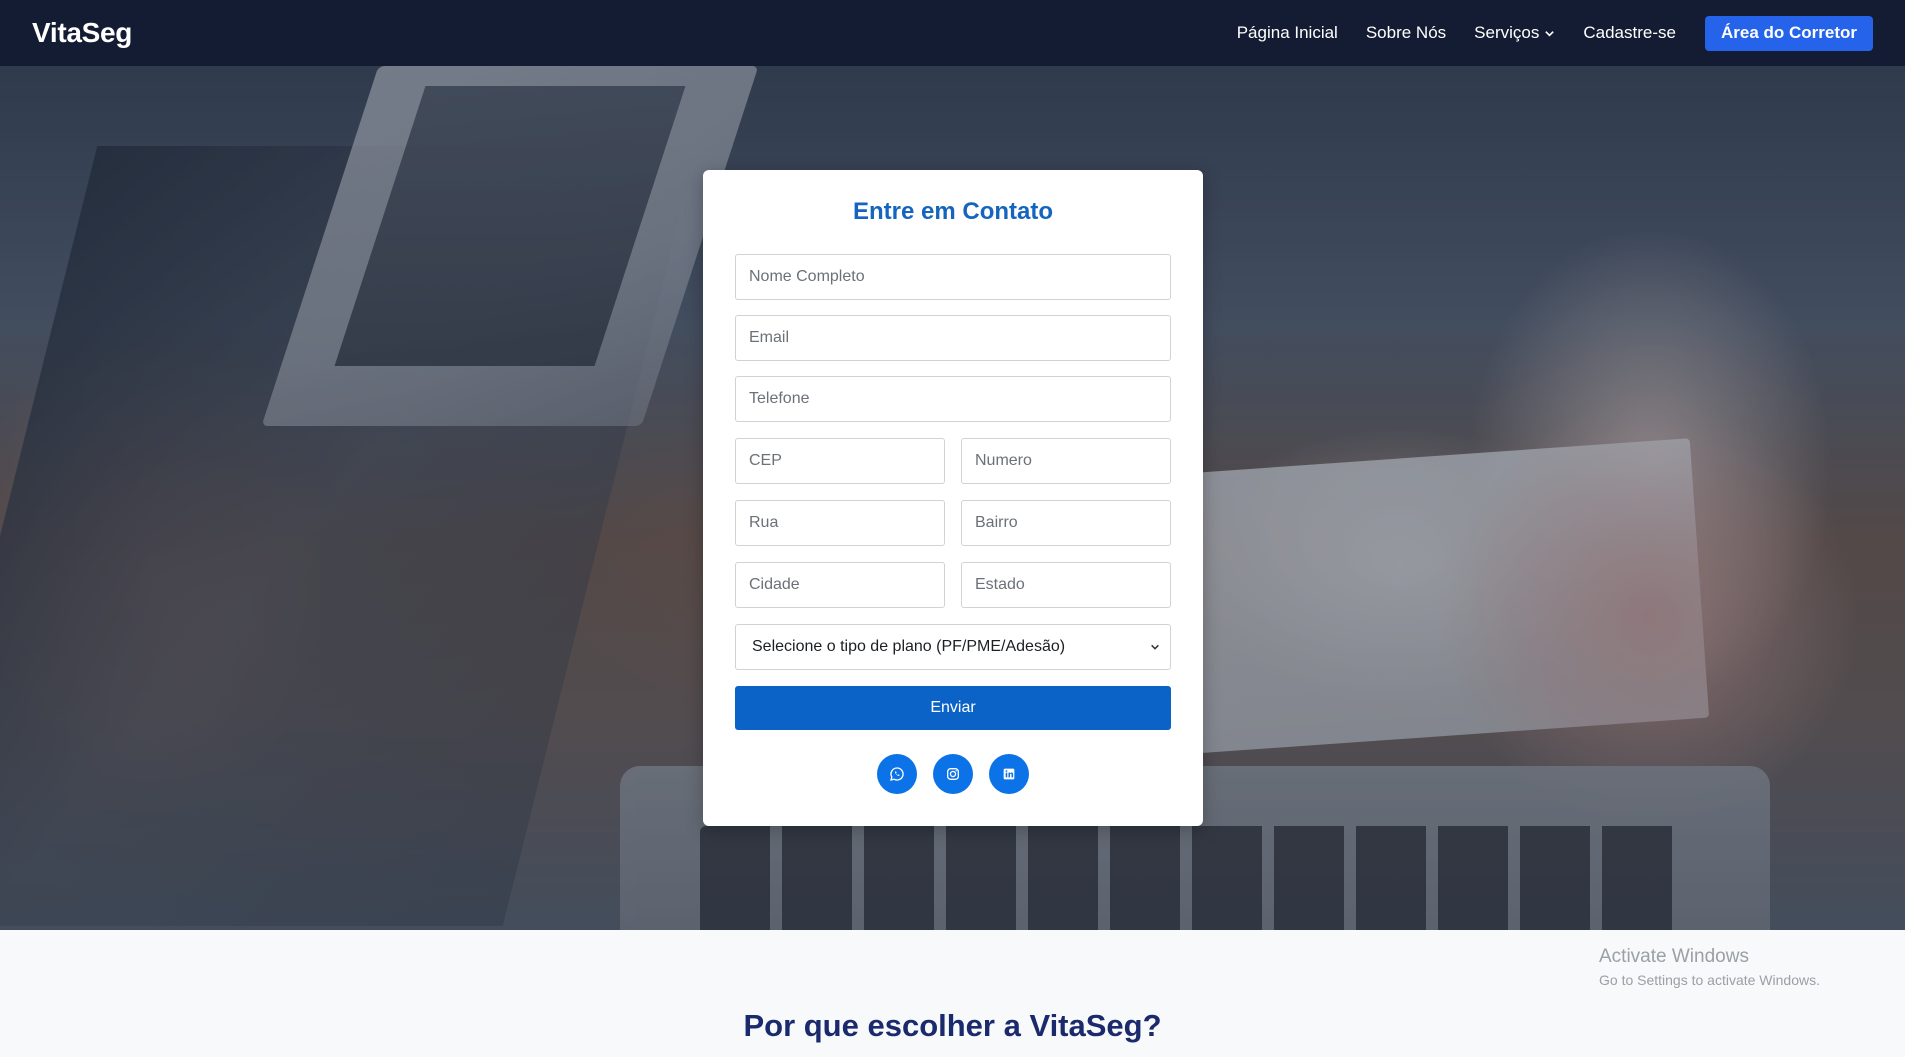 Image resolution: width=1905 pixels, height=1057 pixels. I want to click on email-field, so click(953, 338).